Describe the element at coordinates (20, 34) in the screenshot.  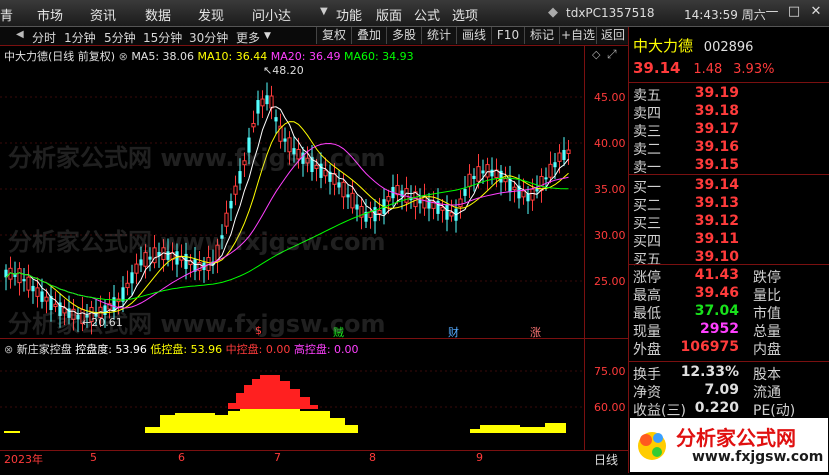
I see `back-icon: ◀` at that location.